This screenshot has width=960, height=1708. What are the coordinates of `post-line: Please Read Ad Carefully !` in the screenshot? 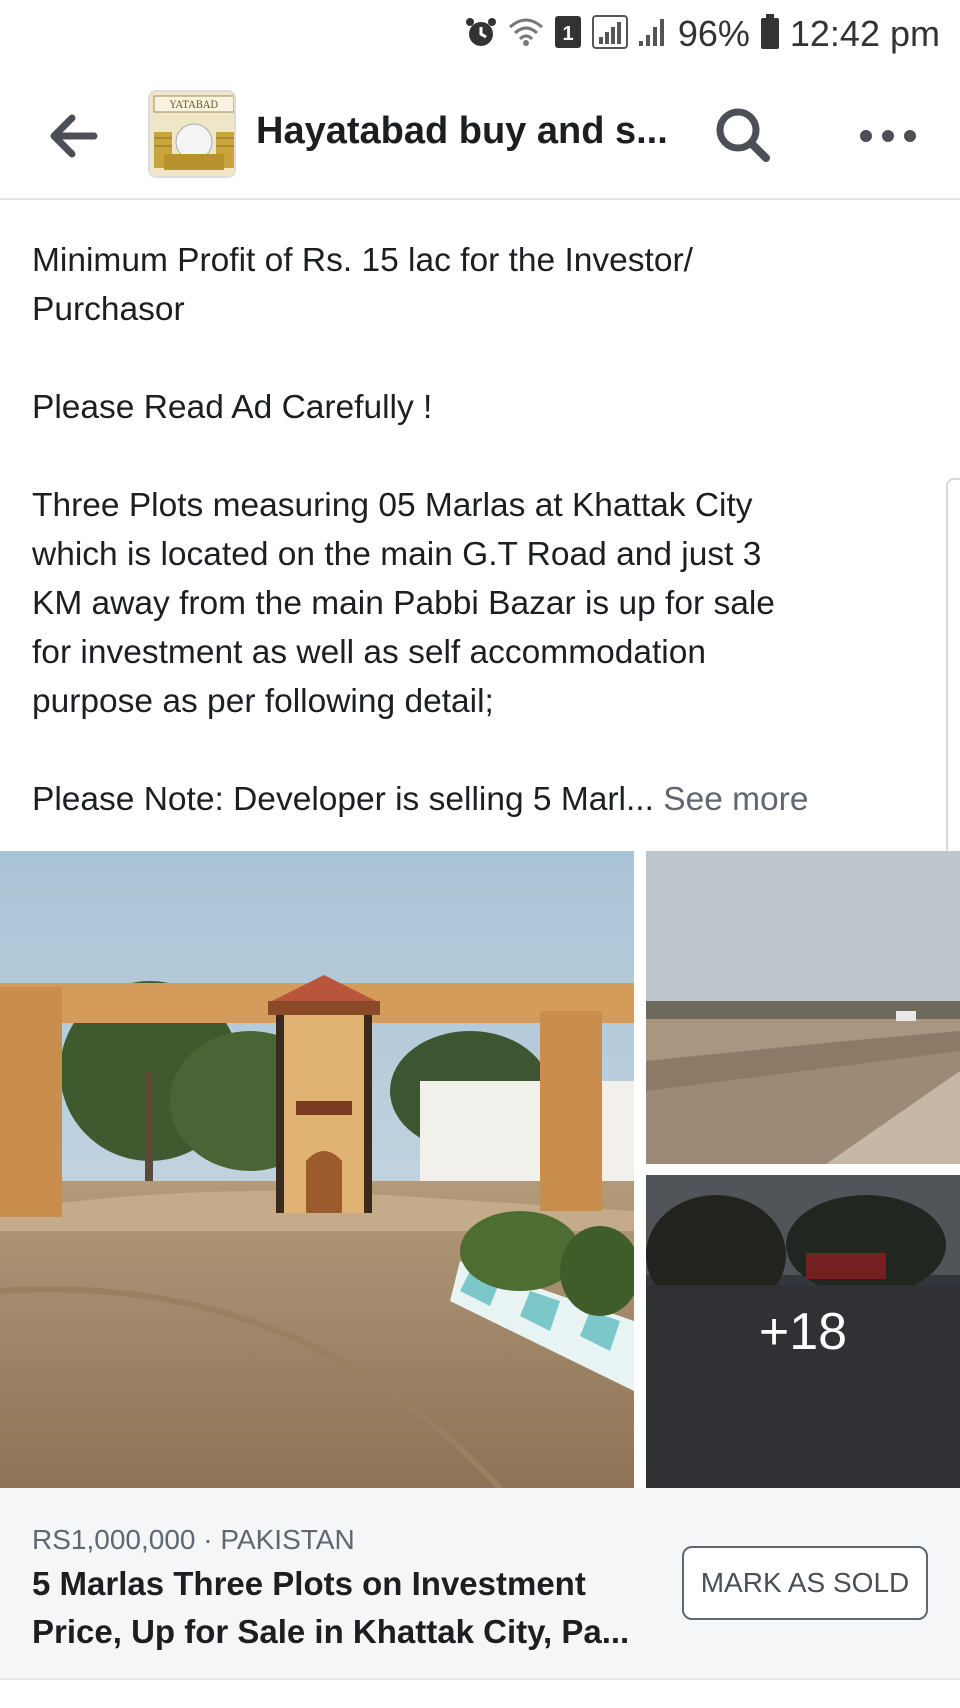 It's located at (232, 407).